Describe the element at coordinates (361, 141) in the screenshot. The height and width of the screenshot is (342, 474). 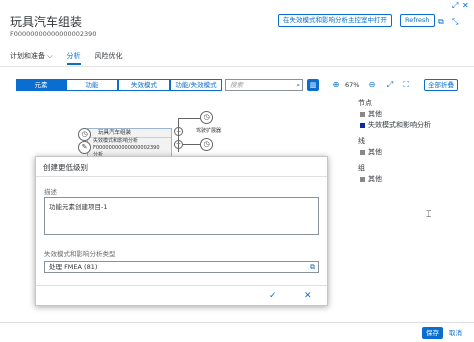
I see `legend-lines-heading: 线` at that location.